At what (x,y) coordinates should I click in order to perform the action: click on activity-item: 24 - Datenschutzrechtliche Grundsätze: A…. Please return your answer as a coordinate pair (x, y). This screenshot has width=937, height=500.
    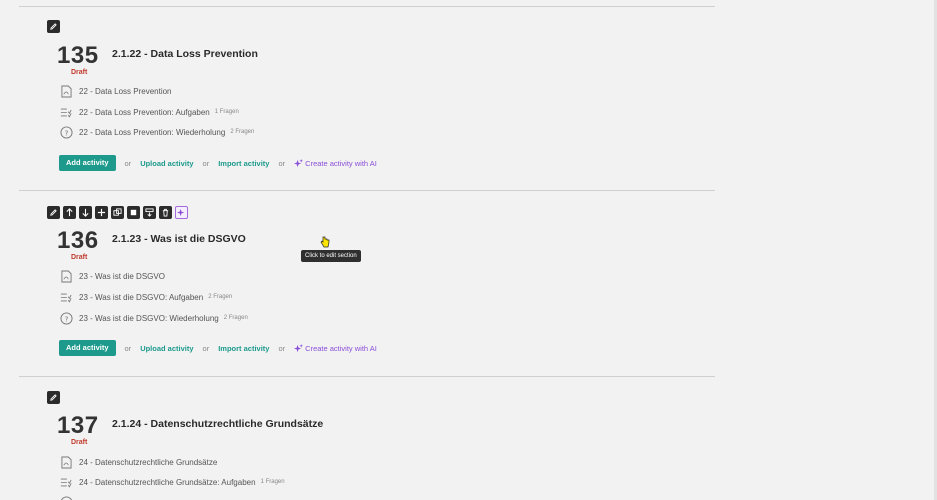
    Looking at the image, I should click on (172, 482).